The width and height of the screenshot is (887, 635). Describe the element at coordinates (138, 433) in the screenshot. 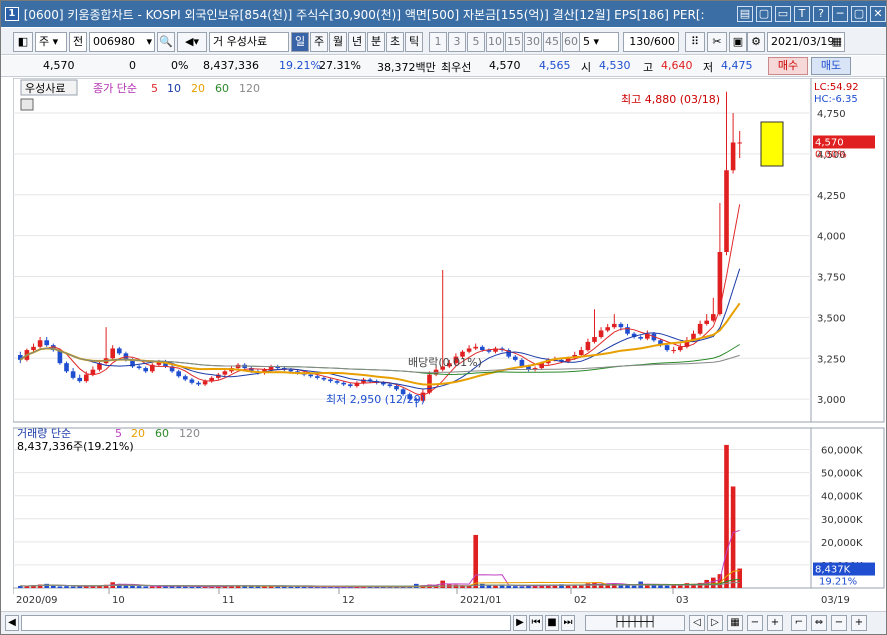

I see `volume-legend-20: 20` at that location.